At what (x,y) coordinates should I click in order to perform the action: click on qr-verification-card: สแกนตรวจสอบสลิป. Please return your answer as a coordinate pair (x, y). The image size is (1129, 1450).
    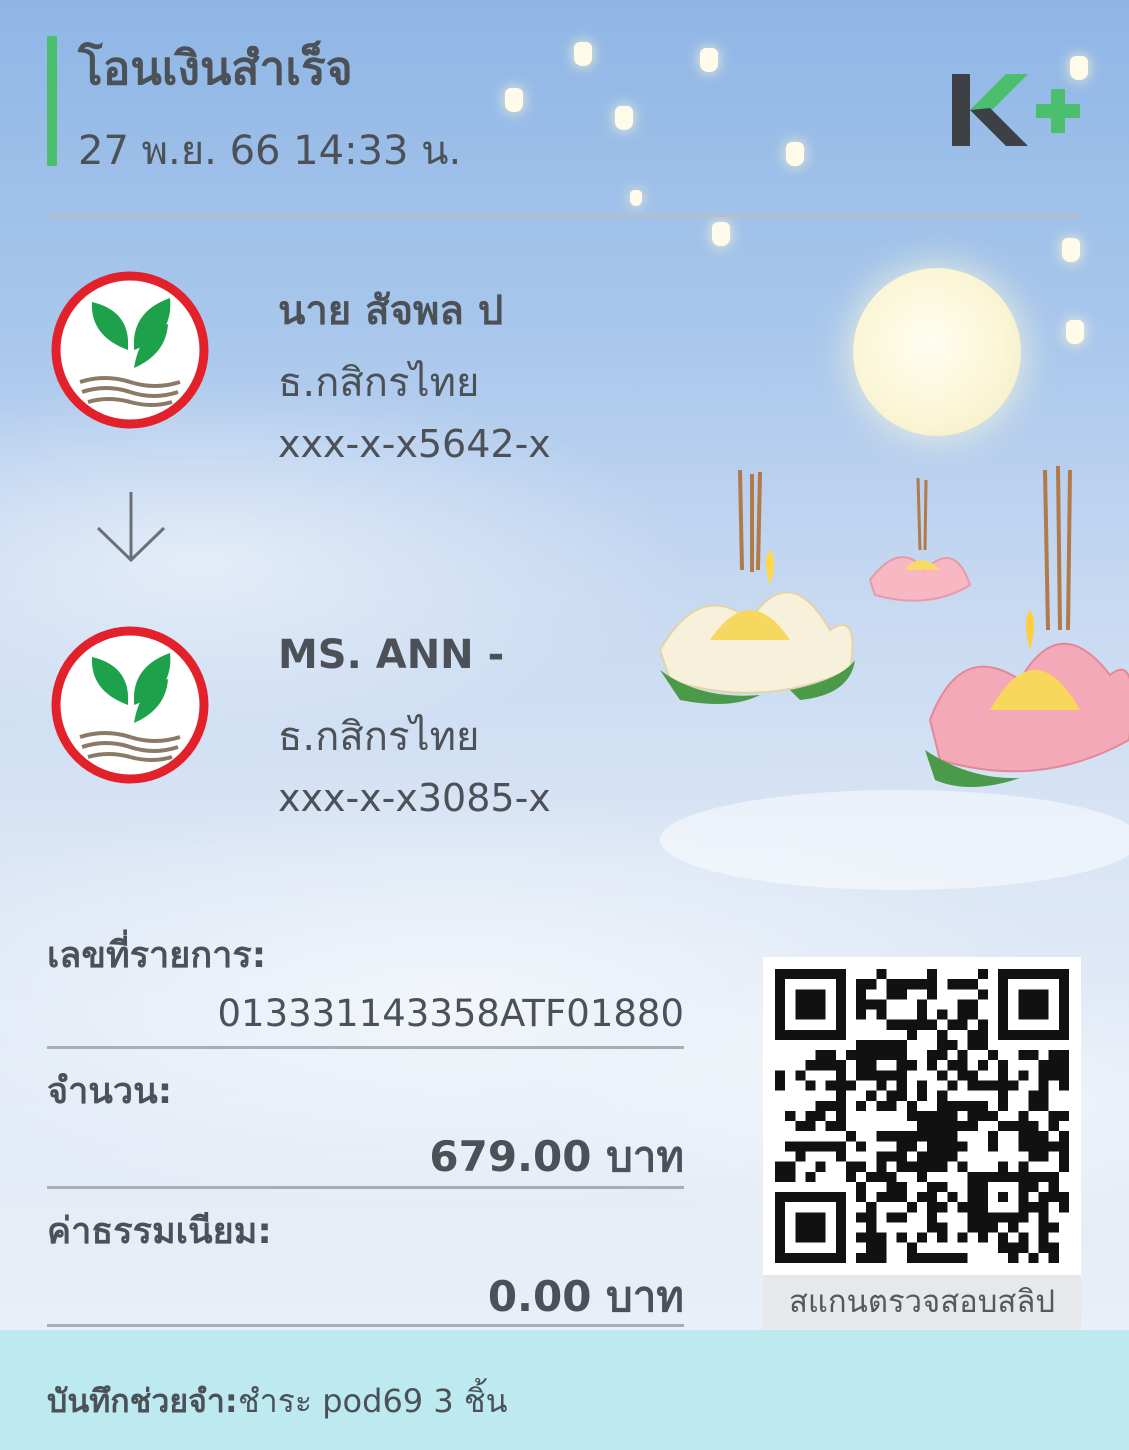
    Looking at the image, I should click on (922, 1143).